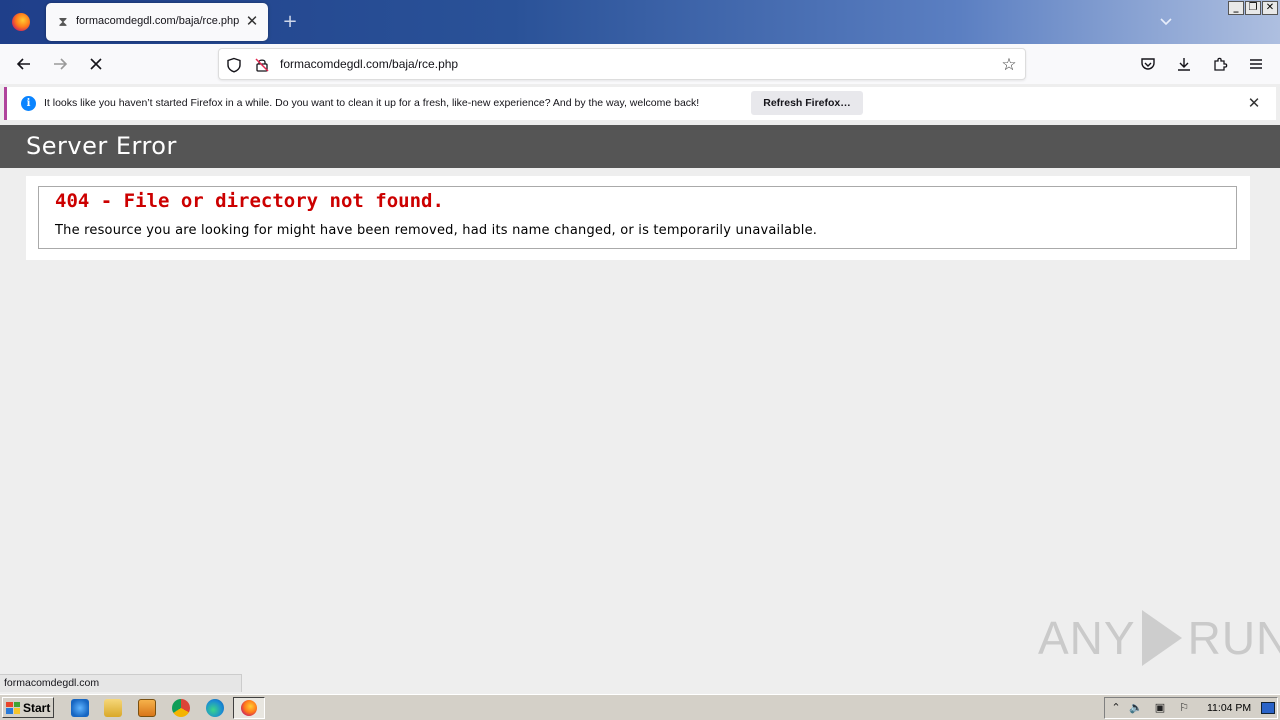 The image size is (1280, 720). I want to click on forward-button, so click(60, 64).